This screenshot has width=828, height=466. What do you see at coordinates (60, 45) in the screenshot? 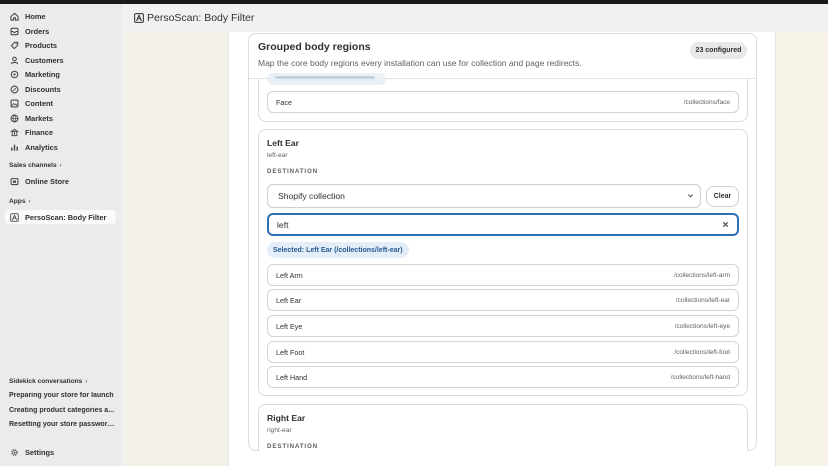
I see `nav-products: Products` at bounding box center [60, 45].